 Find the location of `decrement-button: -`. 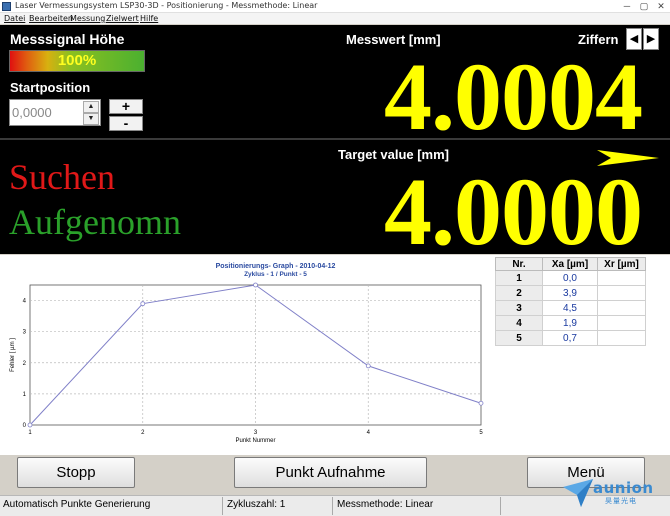

decrement-button: - is located at coordinates (126, 123).